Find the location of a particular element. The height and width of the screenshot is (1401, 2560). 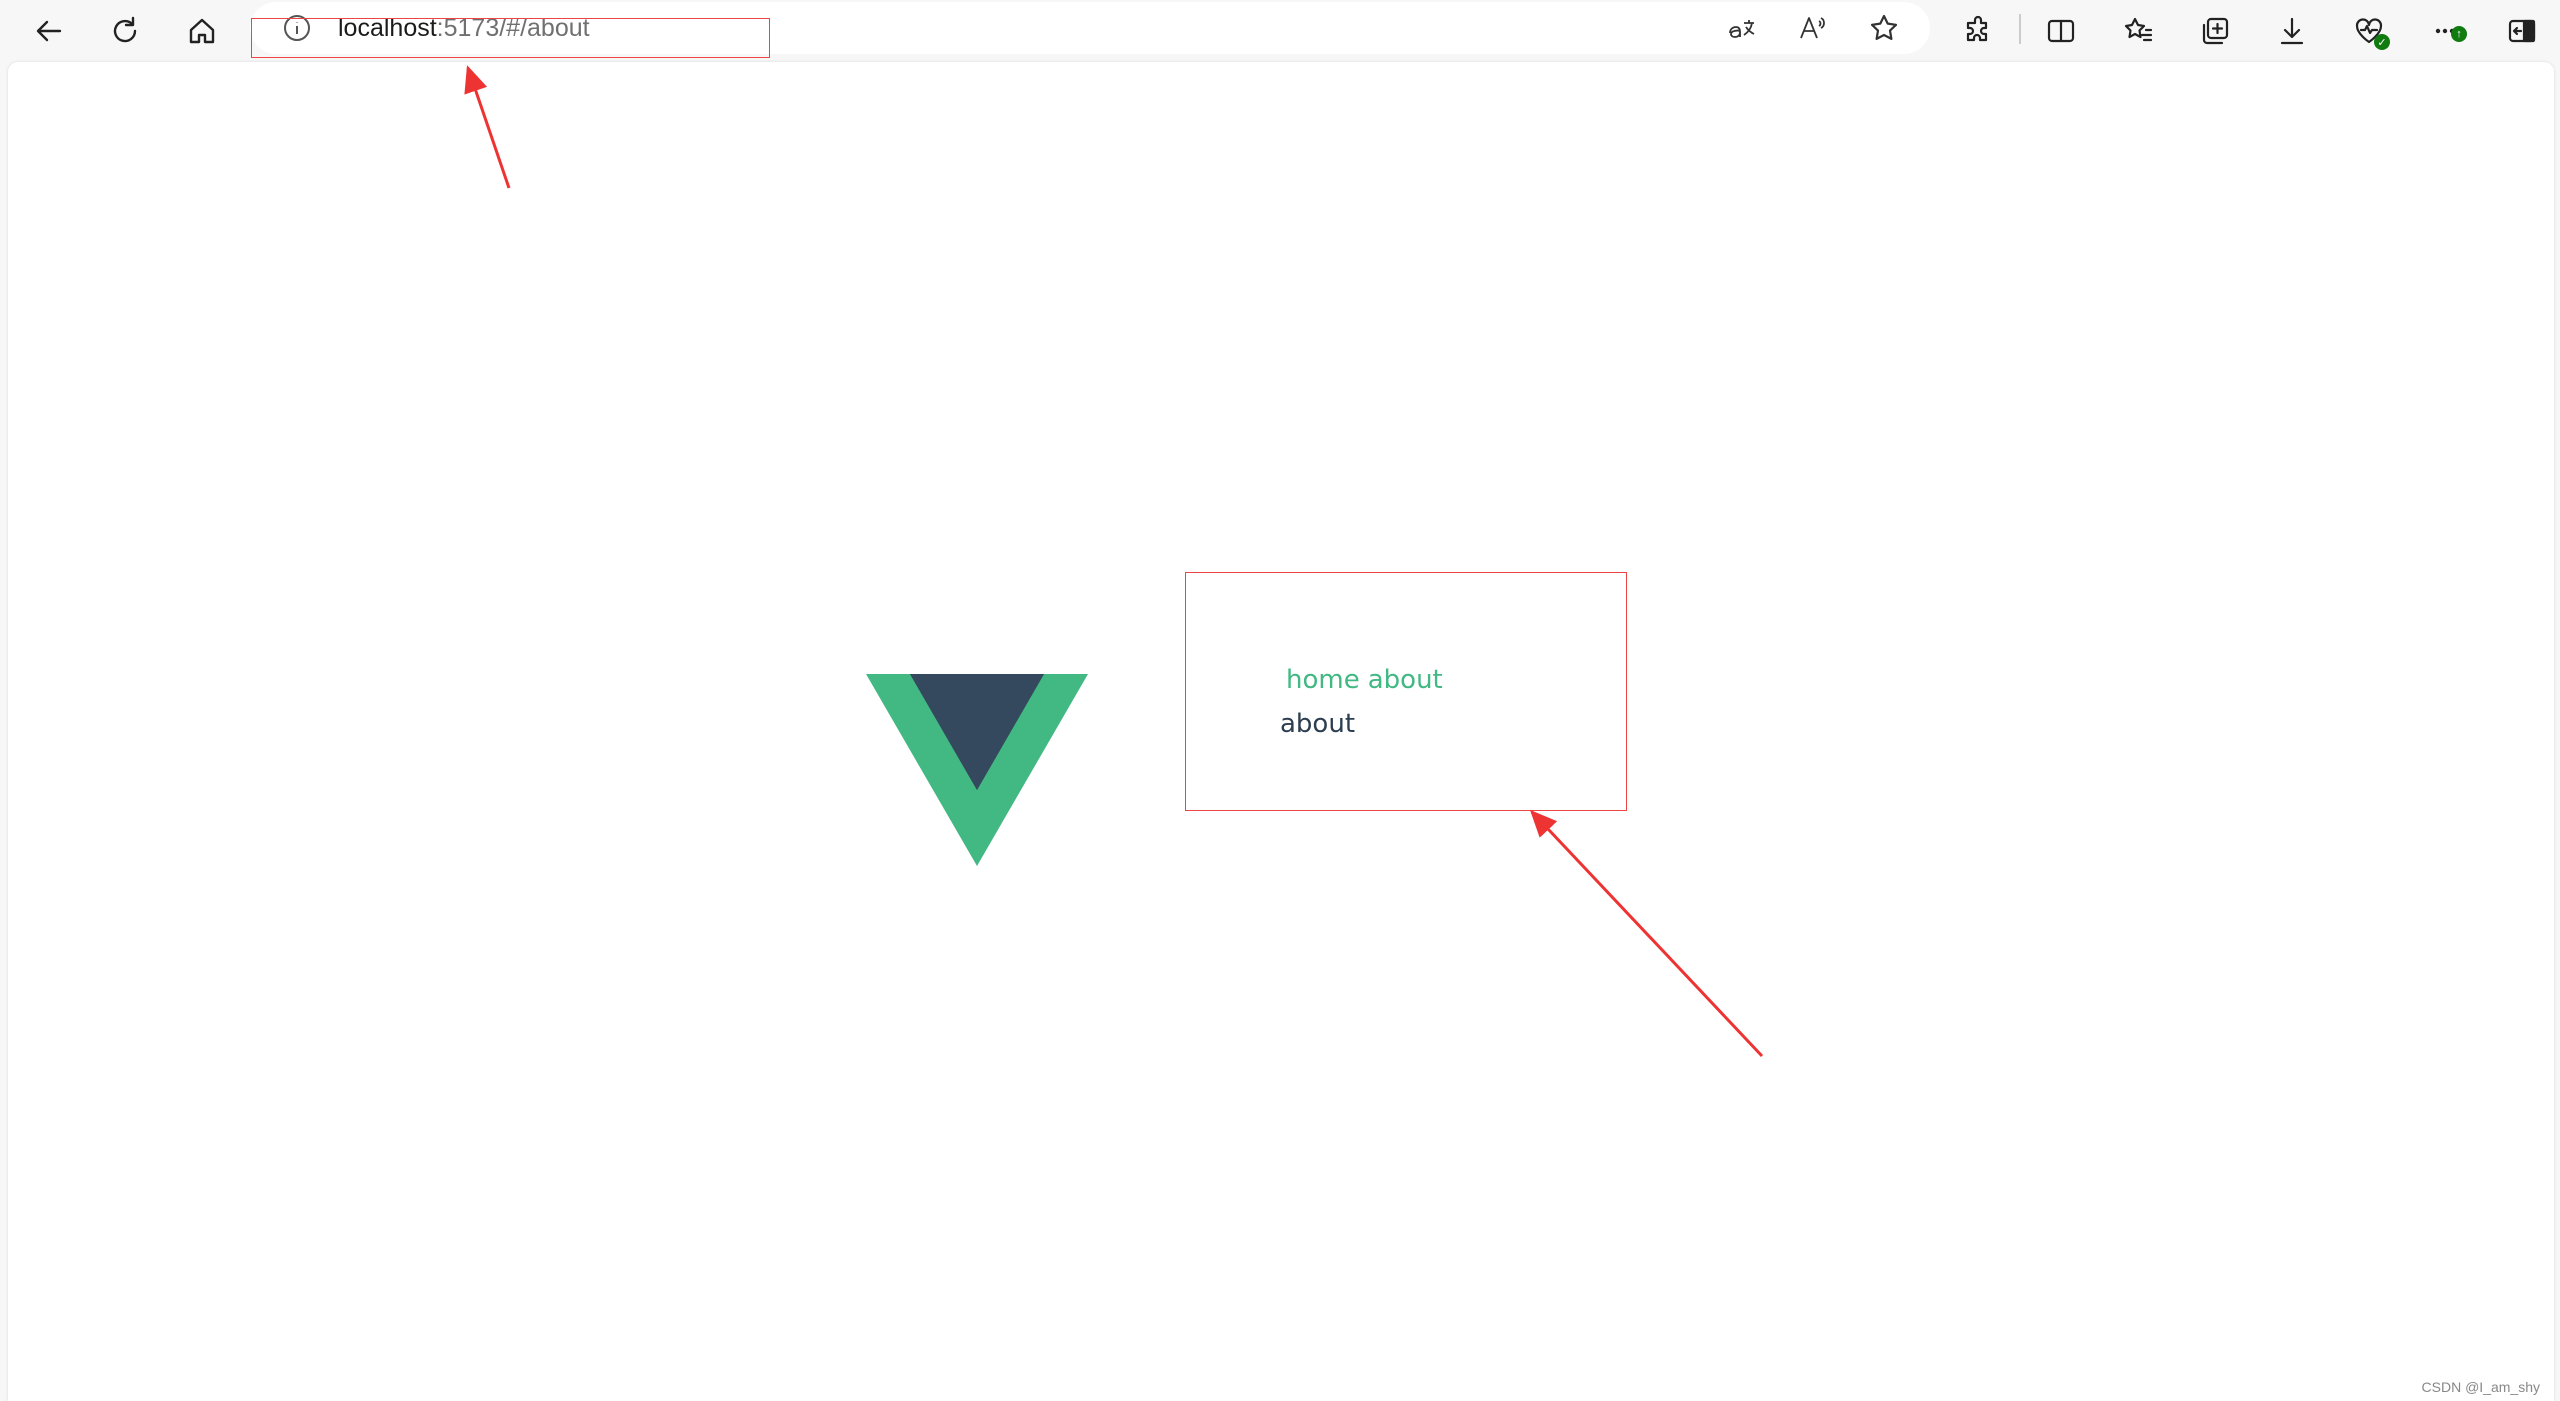

collections-button is located at coordinates (2215, 31).